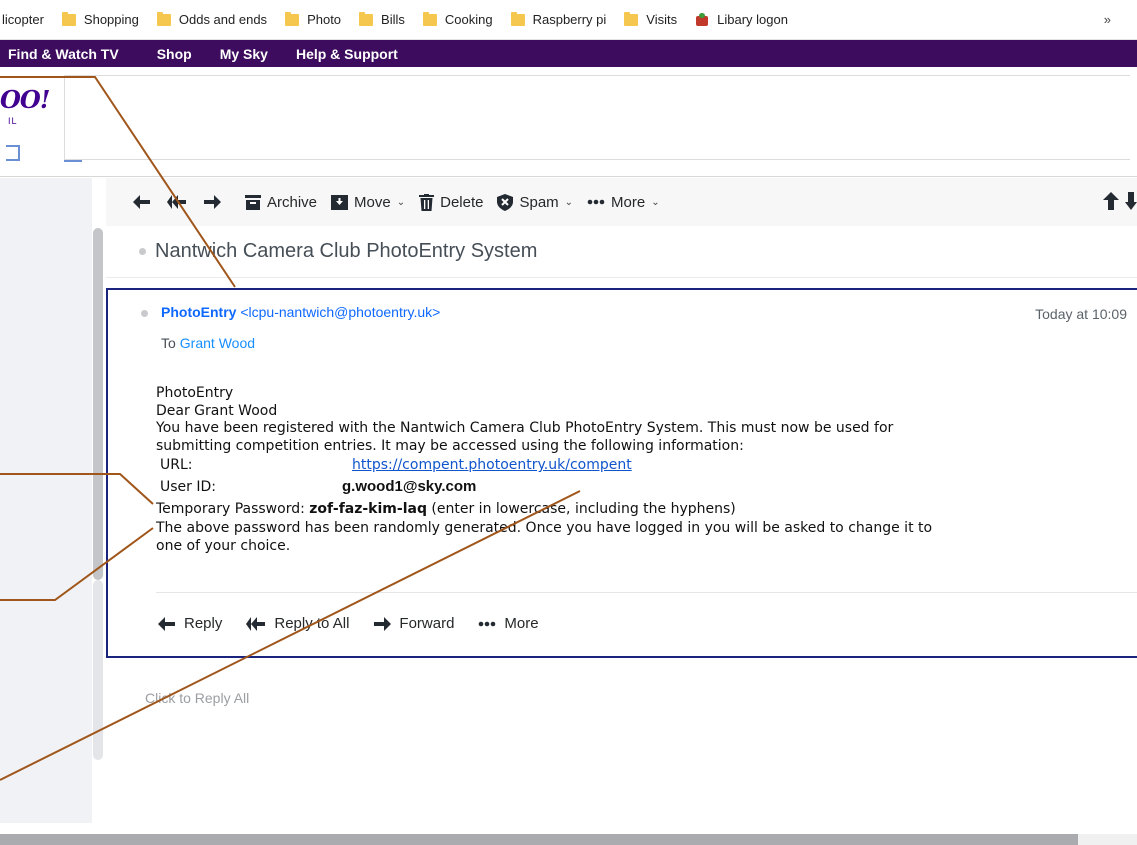  What do you see at coordinates (539, 839) in the screenshot?
I see `horizontal-scrollbar-thumb` at bounding box center [539, 839].